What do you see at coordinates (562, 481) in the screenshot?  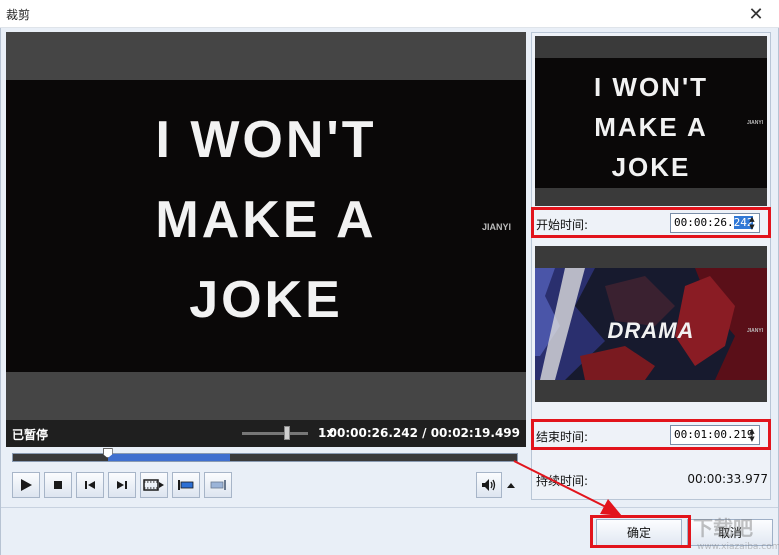 I see `duration-label: 持续时间:` at bounding box center [562, 481].